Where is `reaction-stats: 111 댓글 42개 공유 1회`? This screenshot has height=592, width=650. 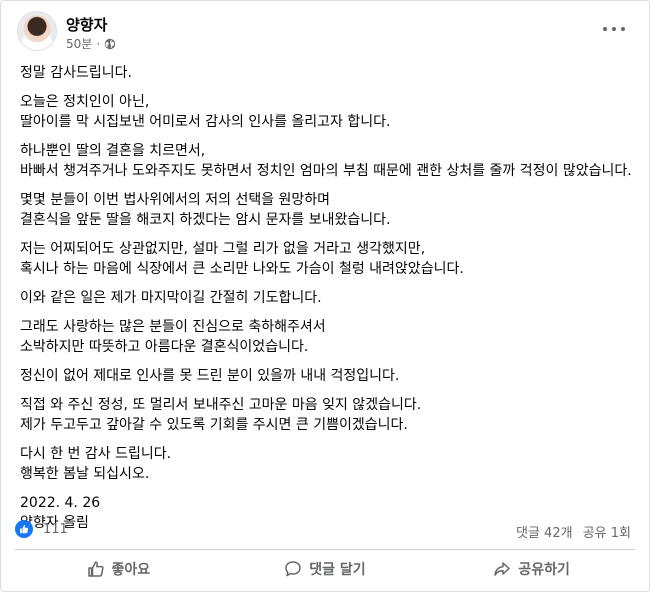 reaction-stats: 111 댓글 42개 공유 1회 is located at coordinates (325, 530).